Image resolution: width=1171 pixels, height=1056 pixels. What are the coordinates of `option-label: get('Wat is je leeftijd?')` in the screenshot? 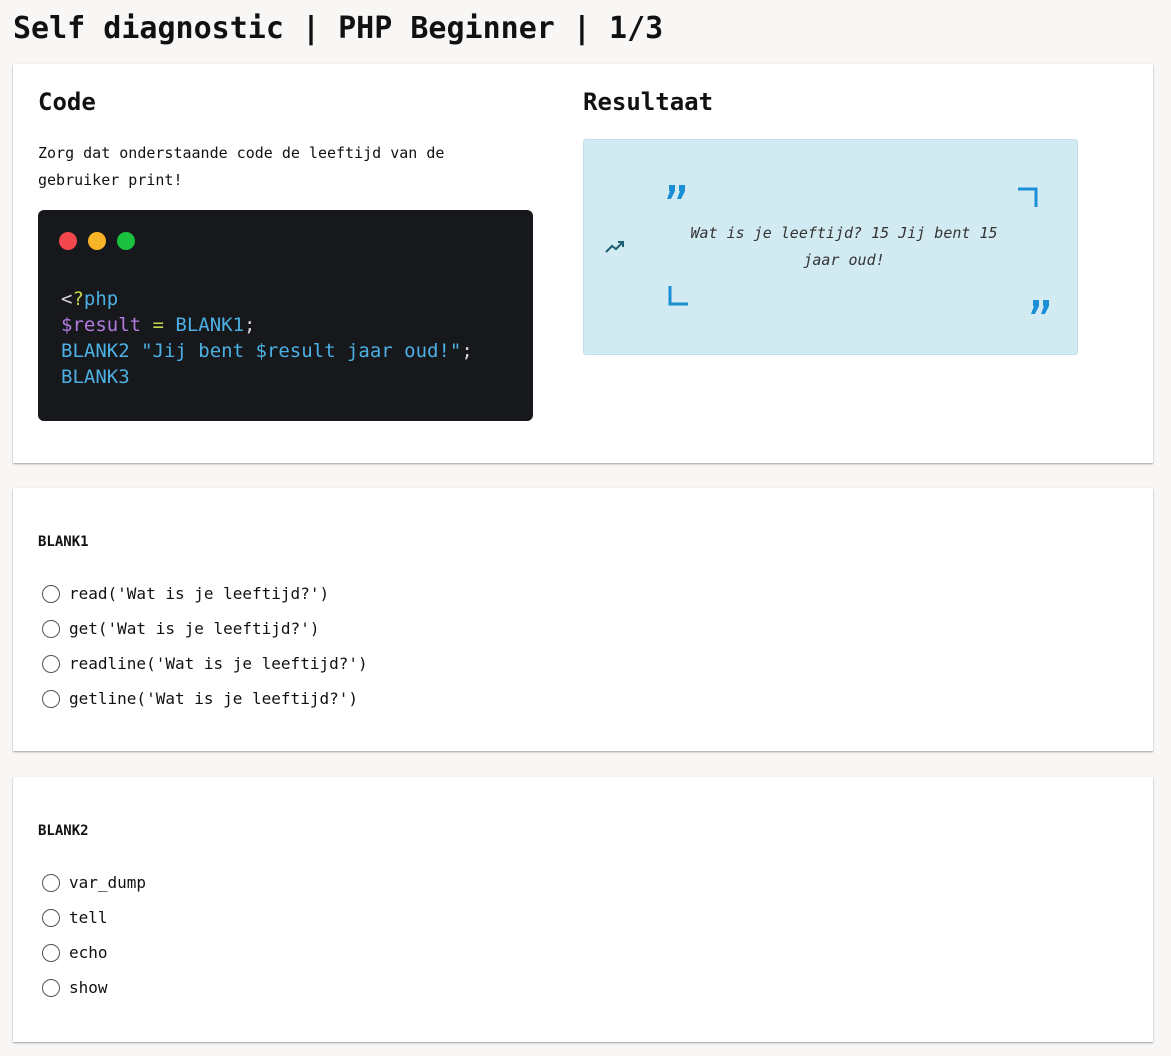 It's located at (194, 628).